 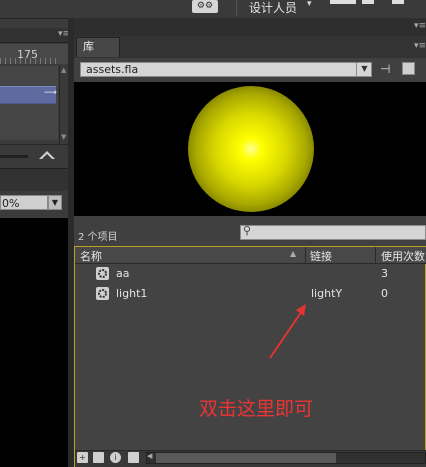 I want to click on chevron-down-icon: ▾, so click(x=309, y=4).